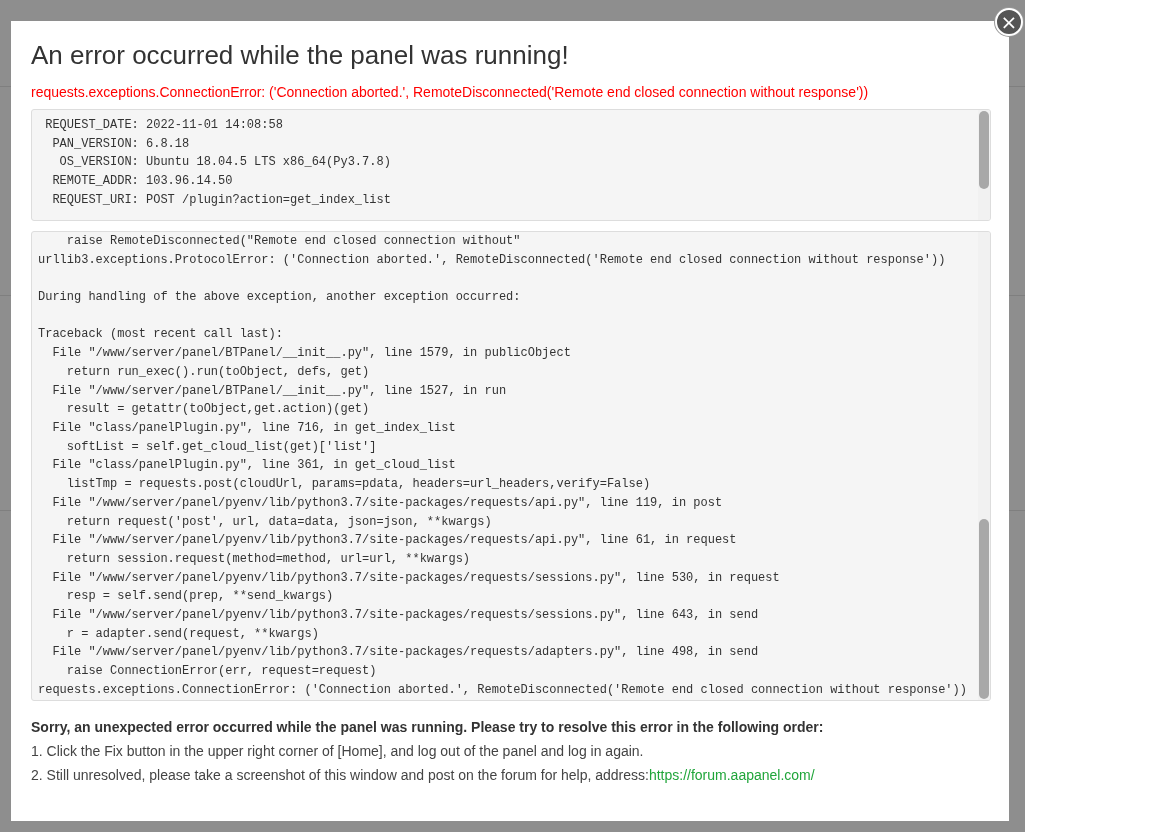 This screenshot has height=832, width=1152. What do you see at coordinates (221, 447) in the screenshot?
I see `code-line: softList = self.get_cloud_list(get)['list']` at bounding box center [221, 447].